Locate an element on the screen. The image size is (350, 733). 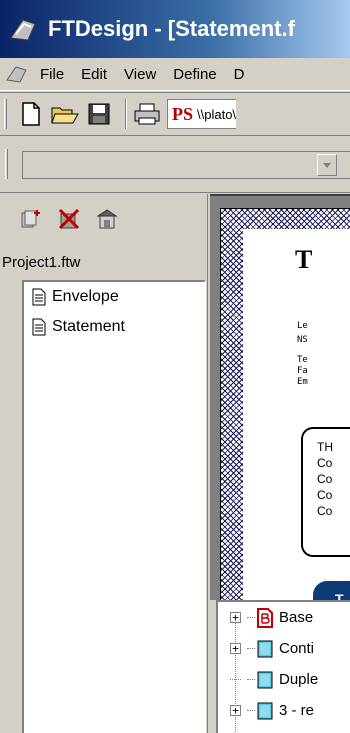
box-line: TH is located at coordinates (325, 447).